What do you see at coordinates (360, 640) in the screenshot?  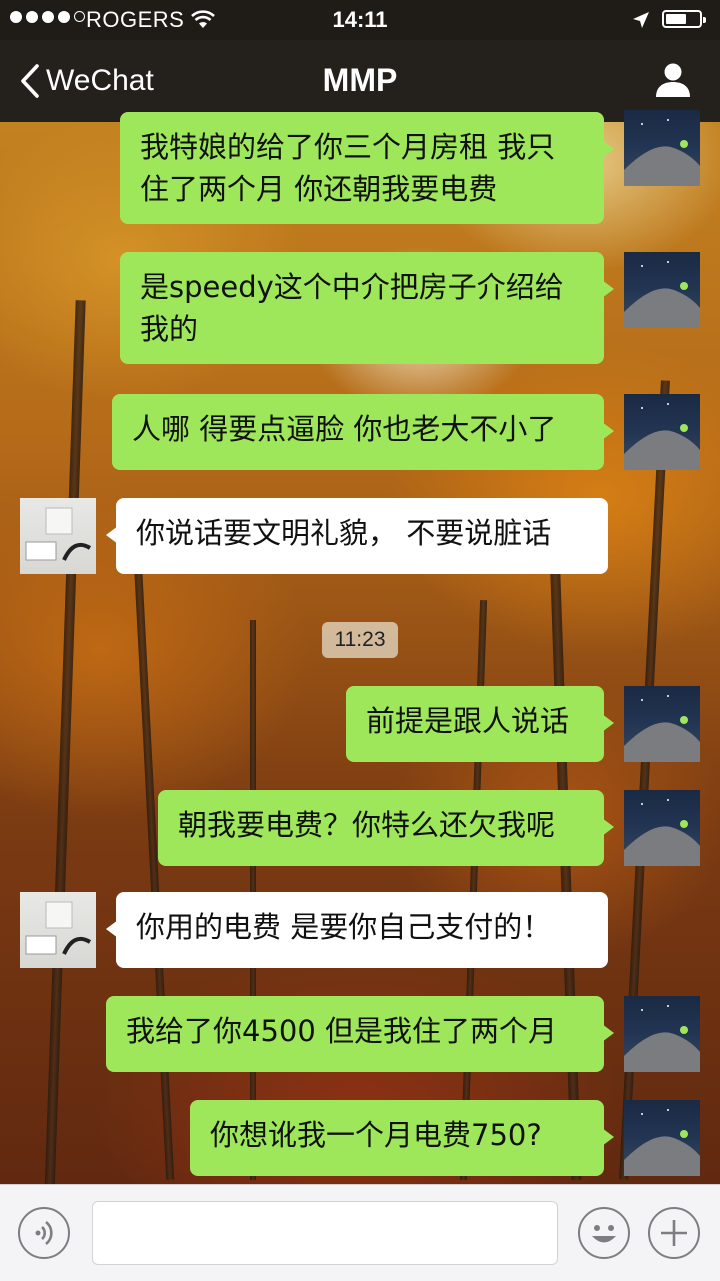 I see `chat-timestamp: 11:23` at bounding box center [360, 640].